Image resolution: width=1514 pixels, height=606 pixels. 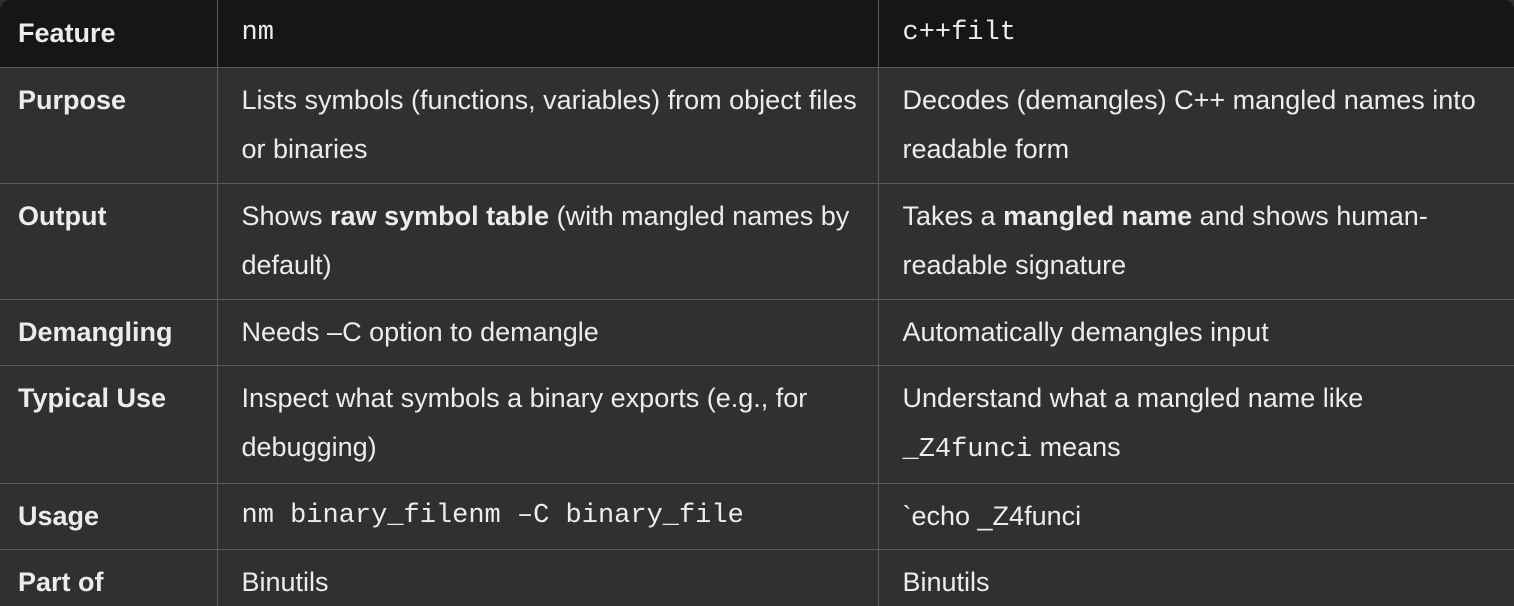 What do you see at coordinates (109, 34) in the screenshot?
I see `header-feature: Feature` at bounding box center [109, 34].